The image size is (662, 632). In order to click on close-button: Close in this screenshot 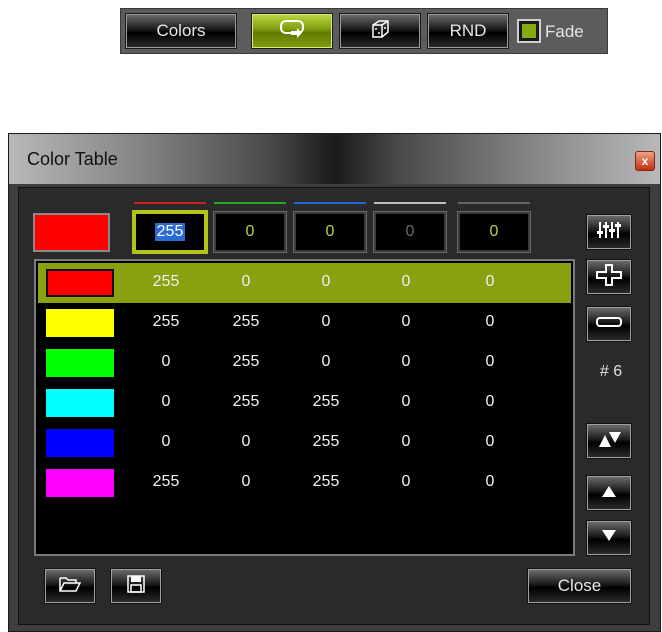, I will do `click(579, 586)`.